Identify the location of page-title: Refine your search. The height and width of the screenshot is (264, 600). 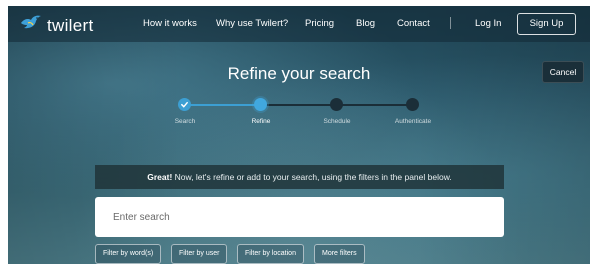
(299, 73).